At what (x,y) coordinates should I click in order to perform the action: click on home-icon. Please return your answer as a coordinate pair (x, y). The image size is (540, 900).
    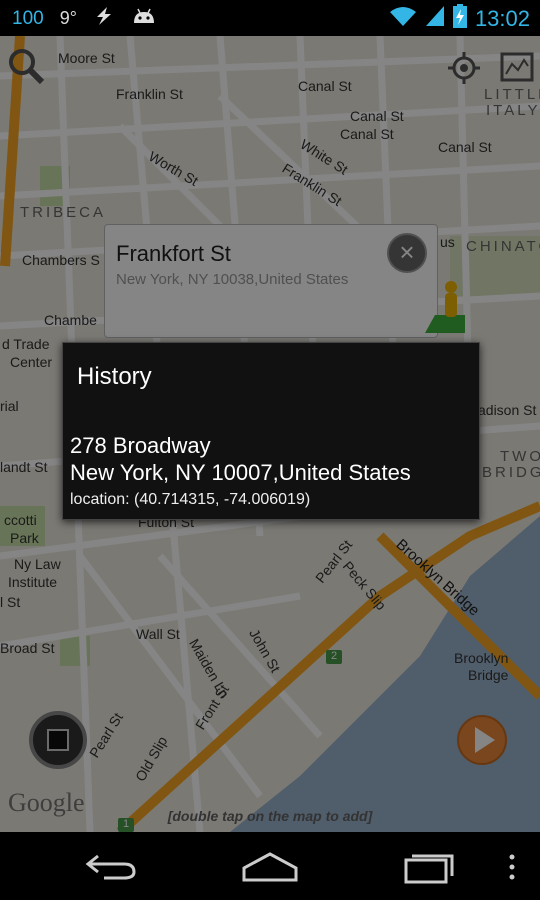
    Looking at the image, I should click on (270, 866).